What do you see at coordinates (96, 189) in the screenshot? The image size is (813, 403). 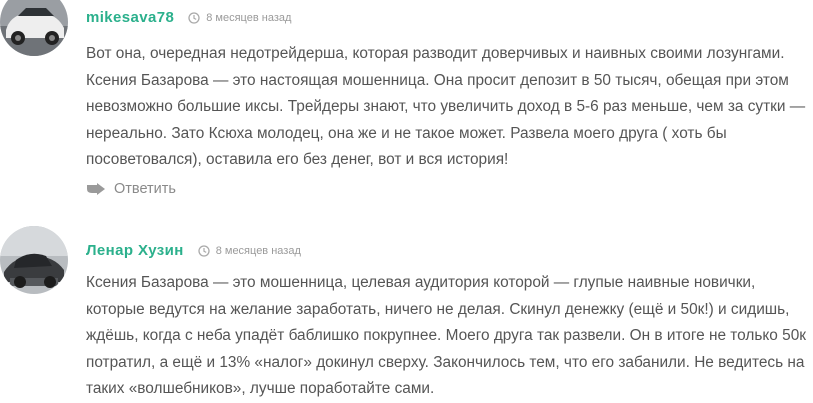 I see `reply-arrow-icon` at bounding box center [96, 189].